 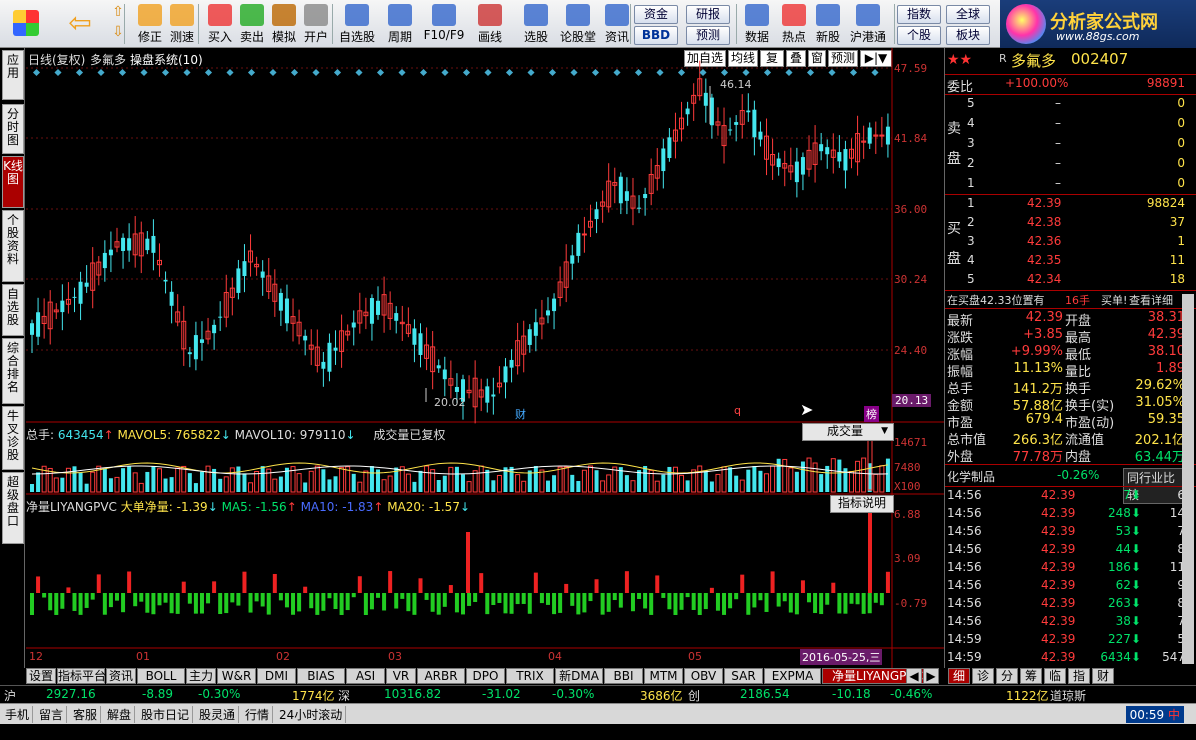 What do you see at coordinates (13, 129) in the screenshot?
I see `left-tab-1: 分时图` at bounding box center [13, 129].